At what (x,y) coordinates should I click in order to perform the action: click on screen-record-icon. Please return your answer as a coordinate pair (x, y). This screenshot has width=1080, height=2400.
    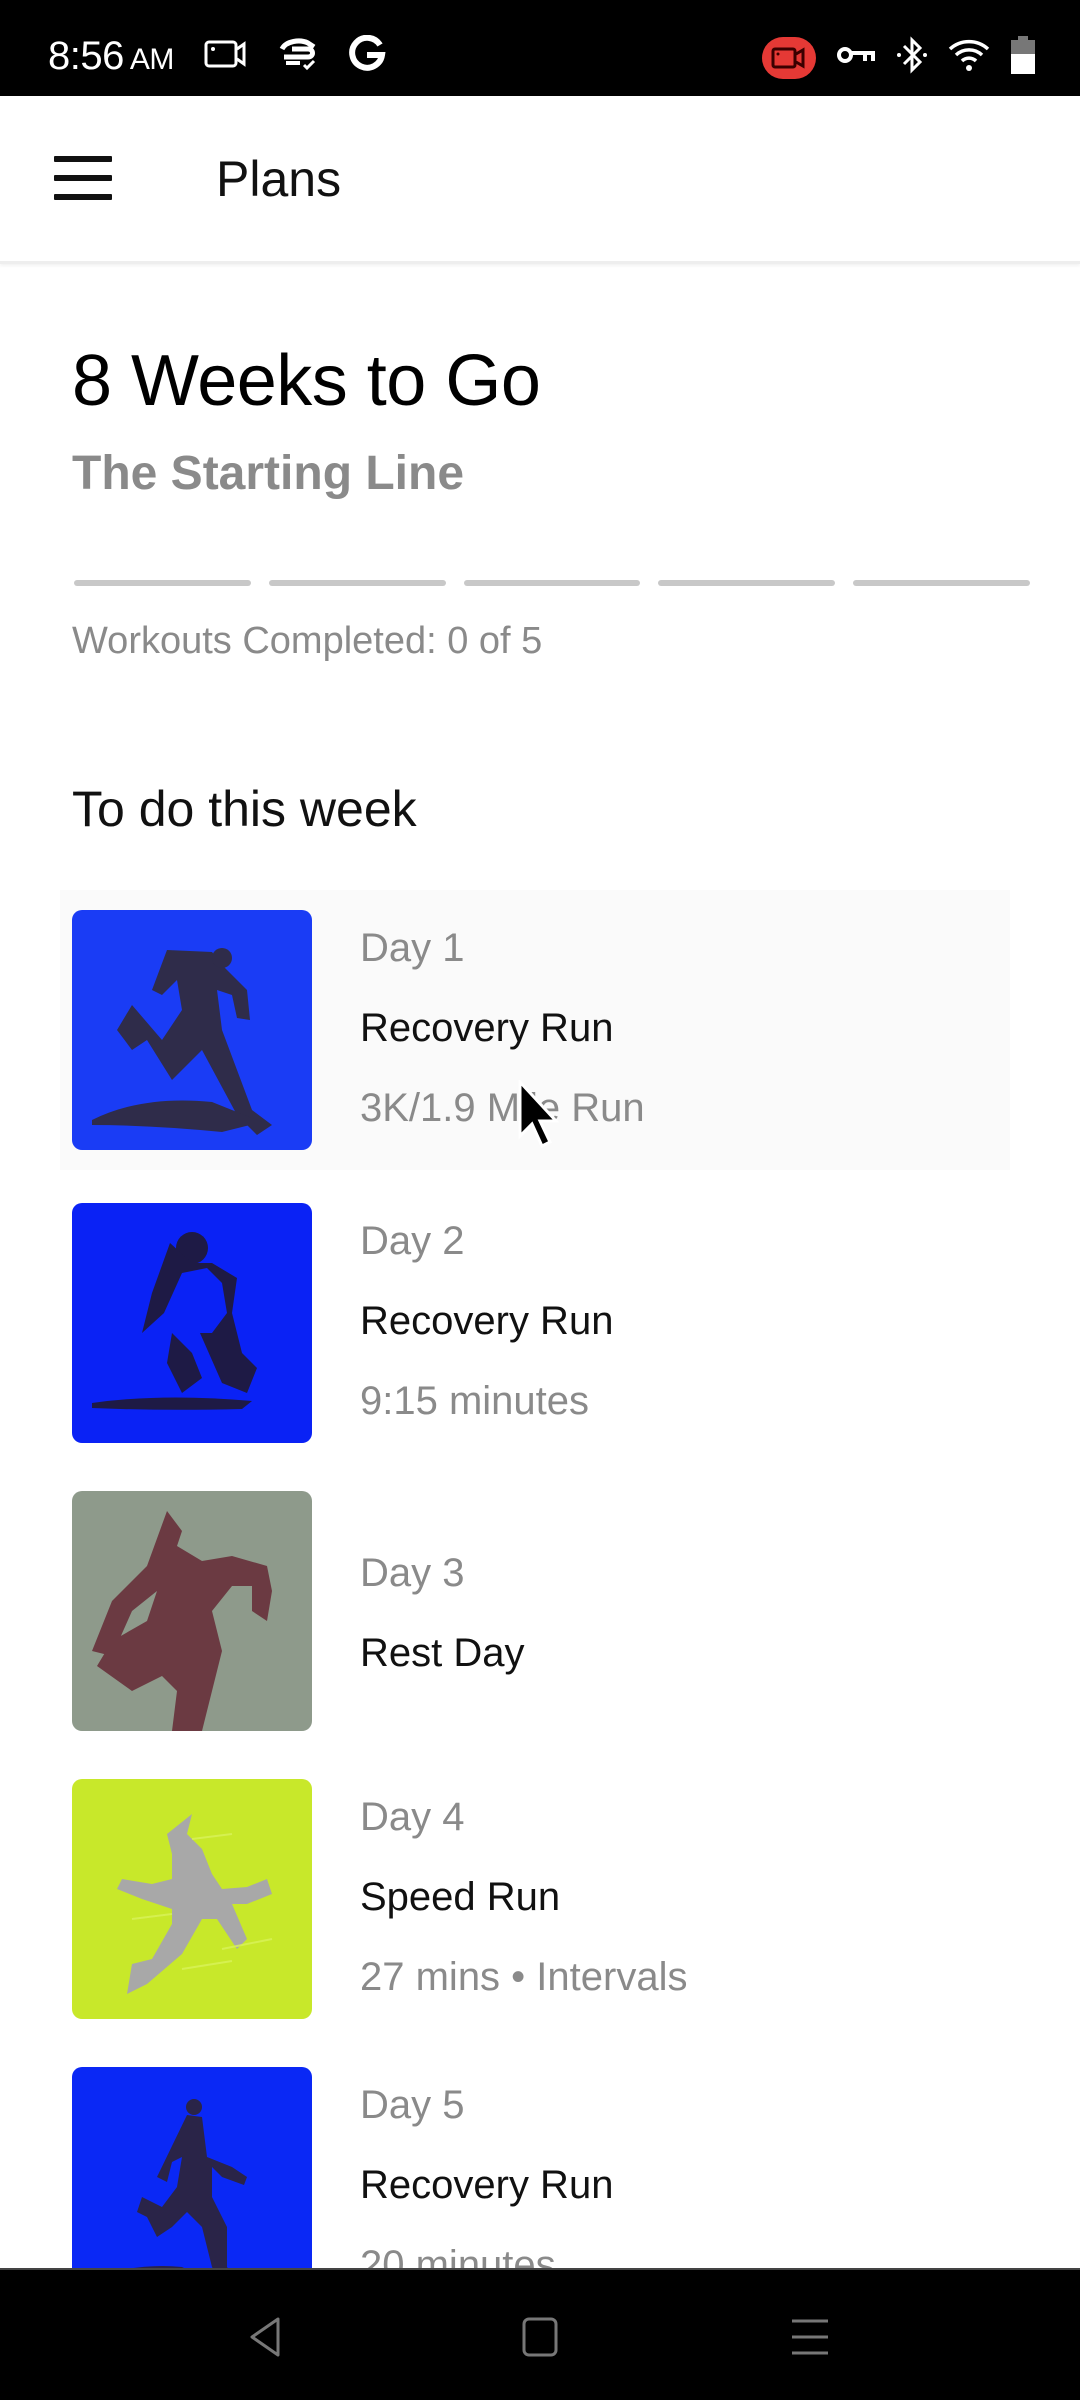
    Looking at the image, I should click on (226, 56).